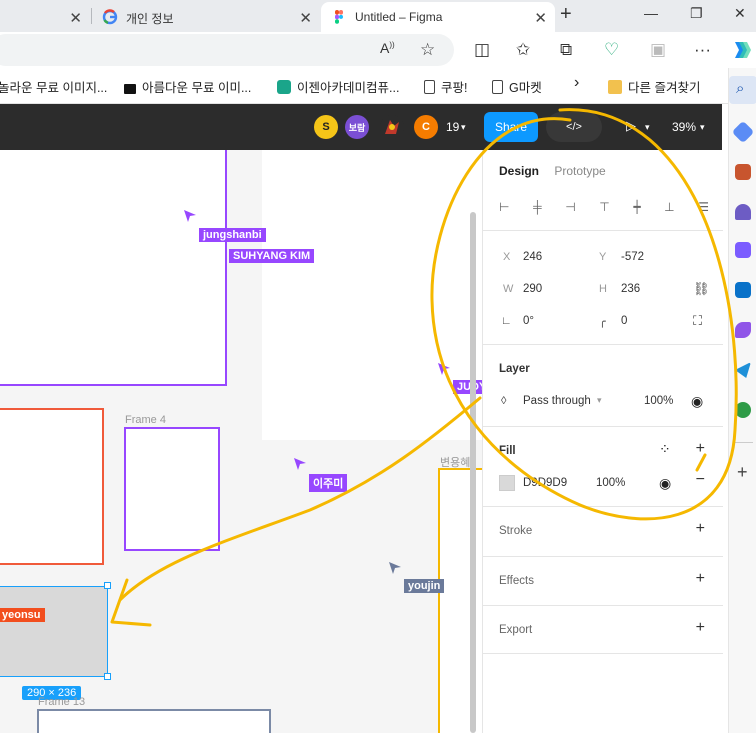 This screenshot has width=756, height=733. What do you see at coordinates (131, 602) in the screenshot?
I see `annotation-arrowhead` at bounding box center [131, 602].